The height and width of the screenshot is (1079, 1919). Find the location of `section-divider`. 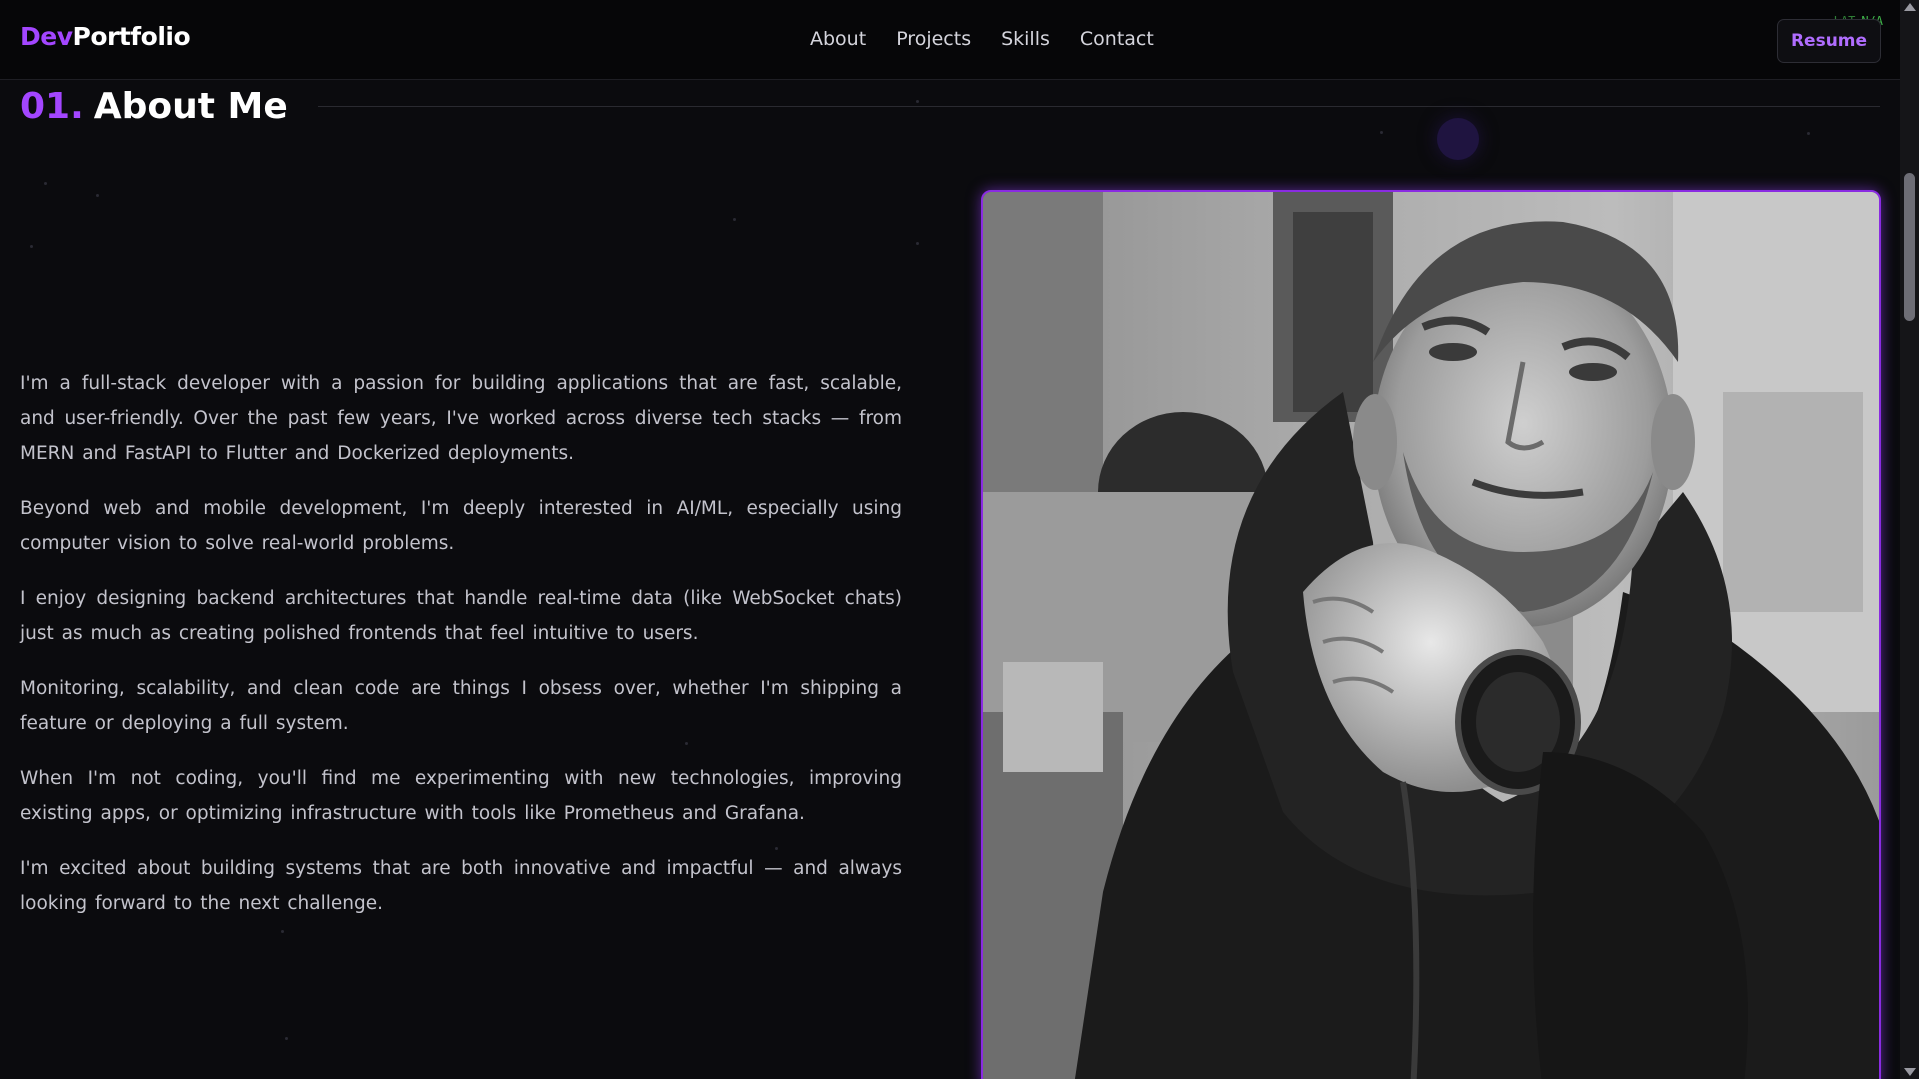

section-divider is located at coordinates (1098, 106).